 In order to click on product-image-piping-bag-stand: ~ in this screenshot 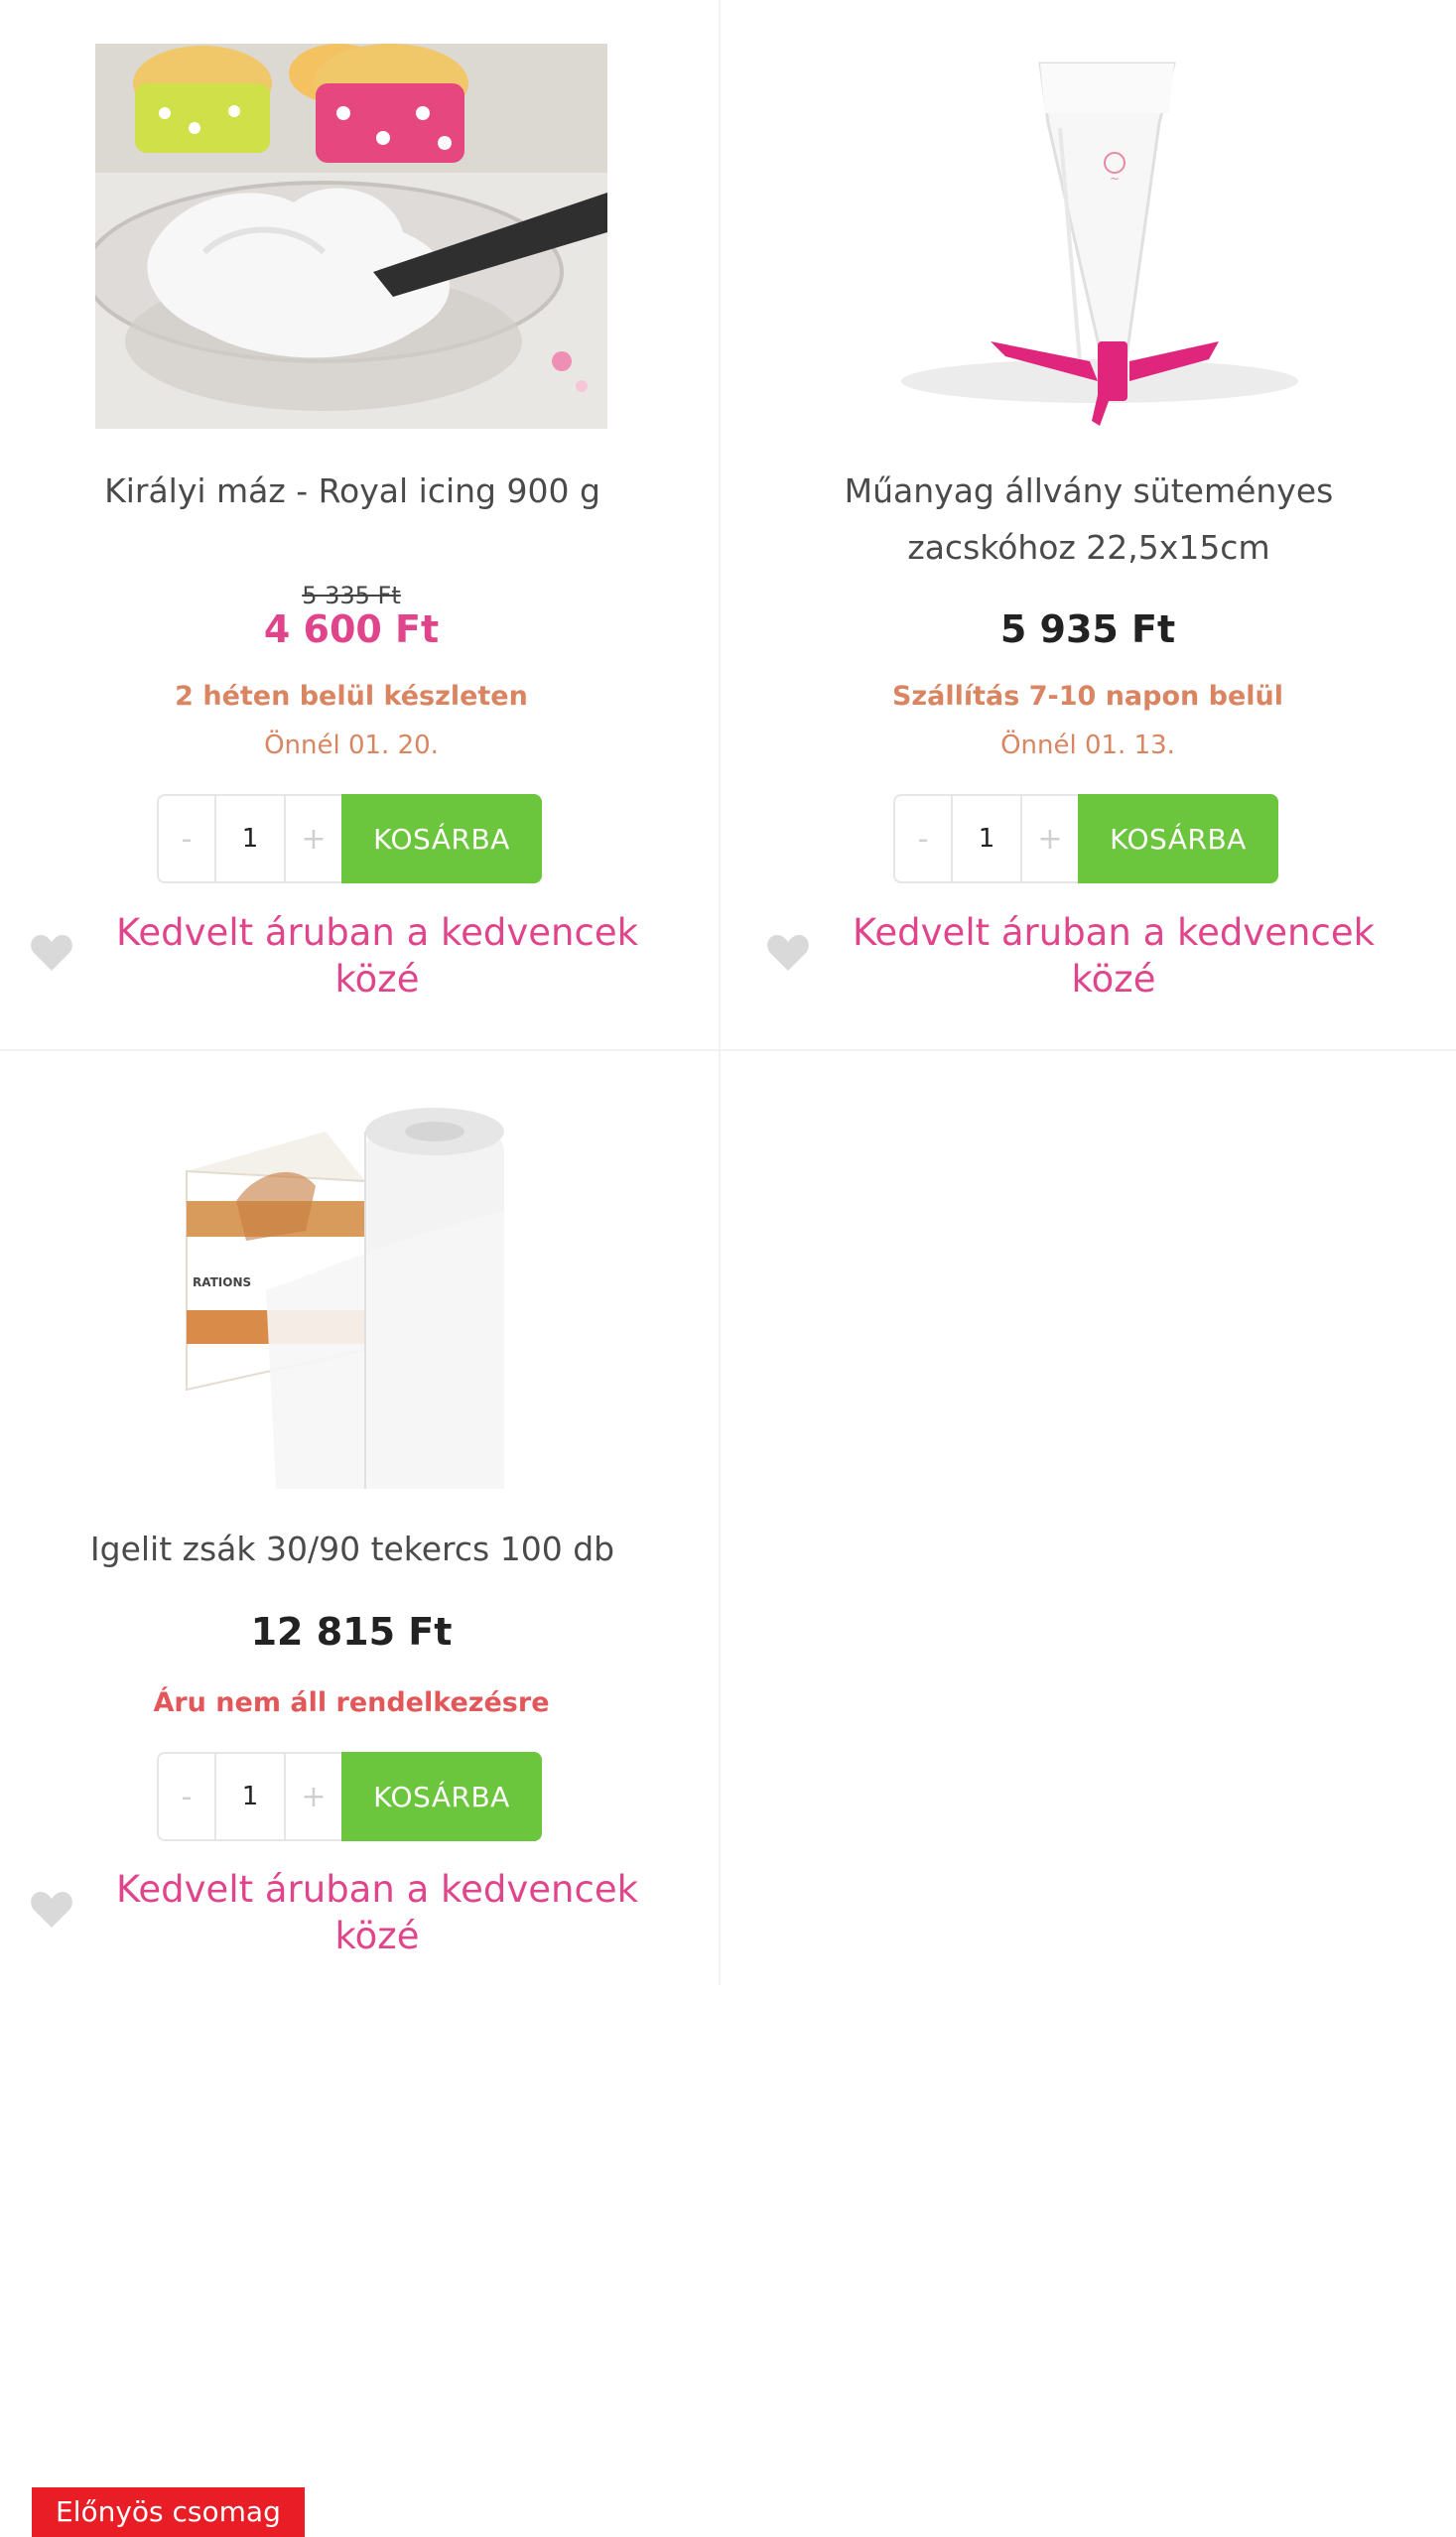, I will do `click(1088, 236)`.